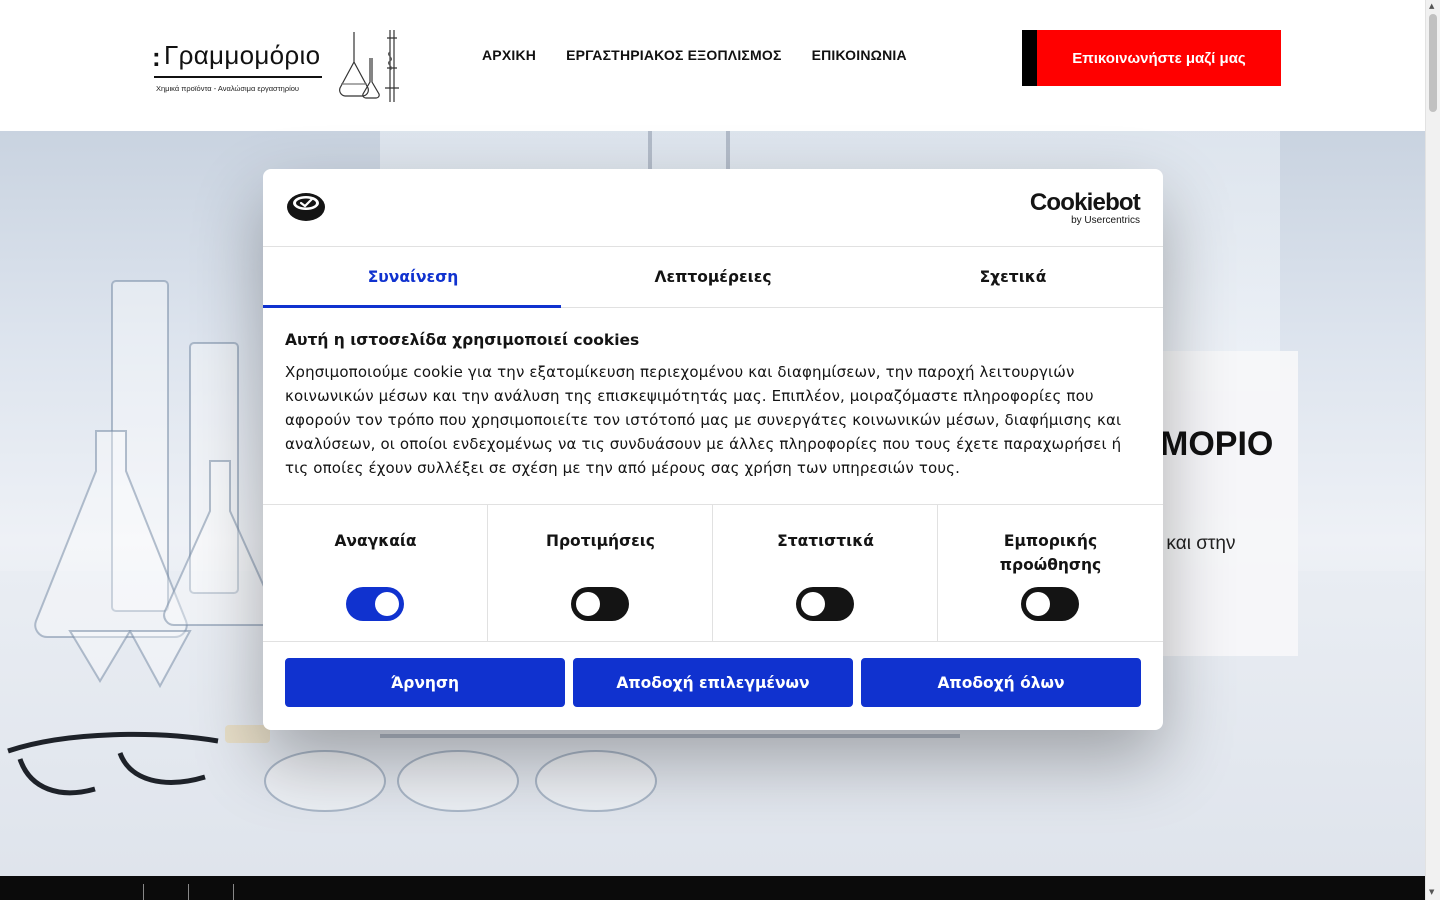  Describe the element at coordinates (306, 207) in the screenshot. I see `cookiebot-logo-icon` at that location.